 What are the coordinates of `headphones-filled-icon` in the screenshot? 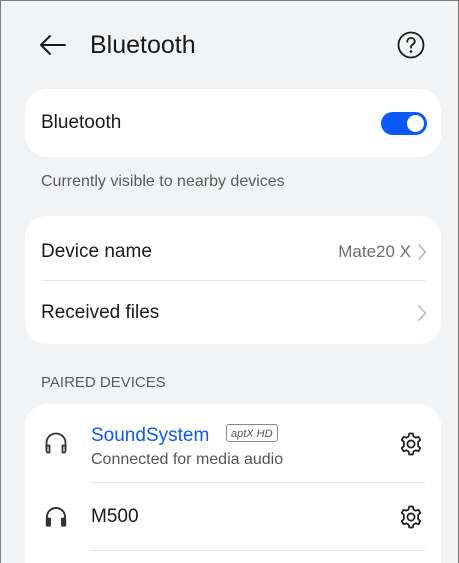 It's located at (56, 516).